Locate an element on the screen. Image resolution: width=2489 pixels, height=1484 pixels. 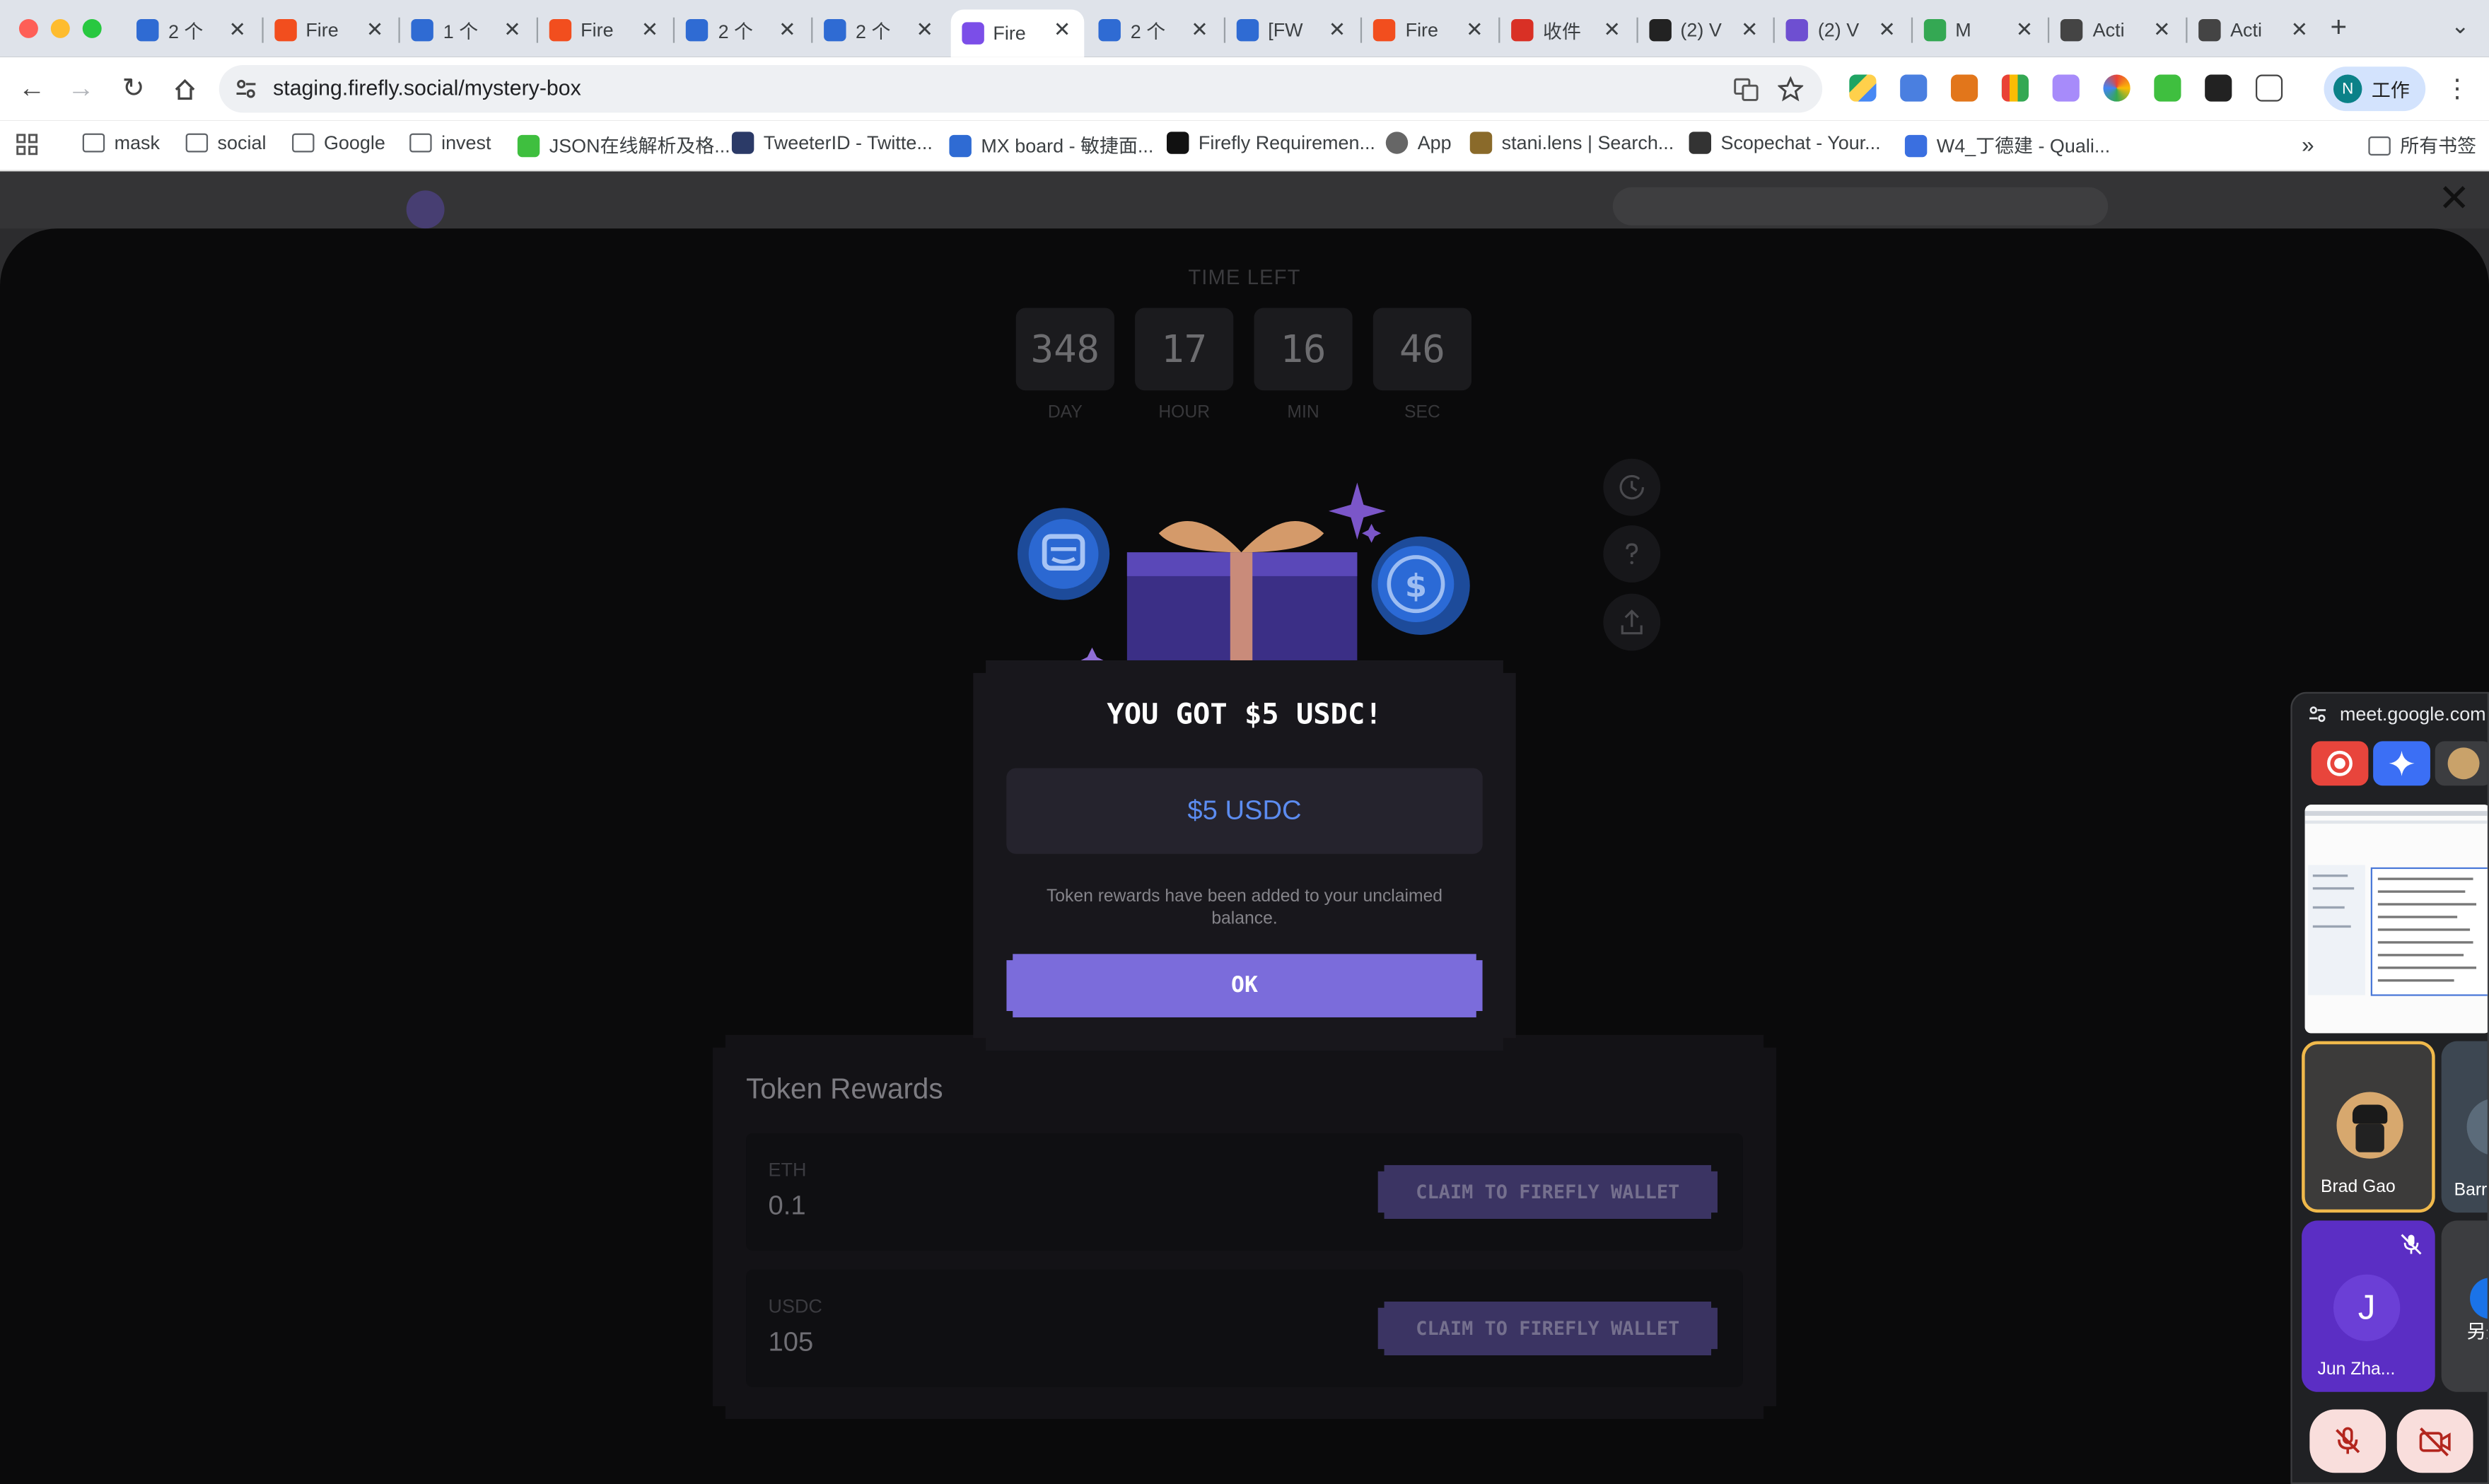
claim-usdc-button: CLAIM TO FIREFLY WALLET is located at coordinates (1548, 1328).